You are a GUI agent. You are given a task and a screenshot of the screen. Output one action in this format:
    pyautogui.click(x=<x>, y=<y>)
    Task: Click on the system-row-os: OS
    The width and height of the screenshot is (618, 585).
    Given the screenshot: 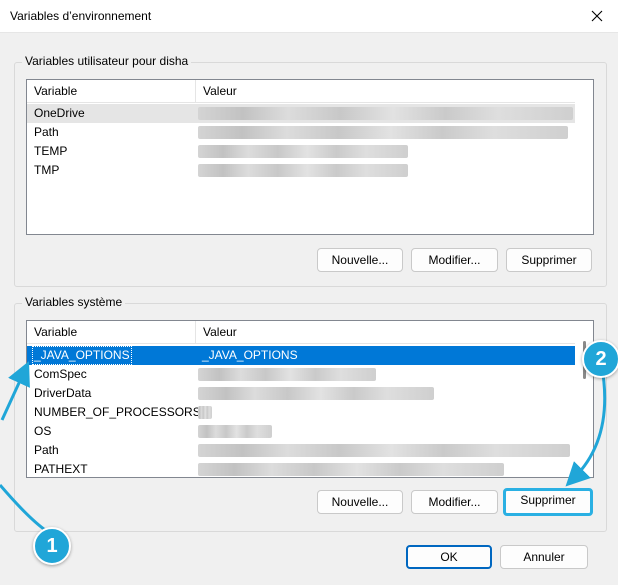 What is the action you would take?
    pyautogui.click(x=301, y=431)
    